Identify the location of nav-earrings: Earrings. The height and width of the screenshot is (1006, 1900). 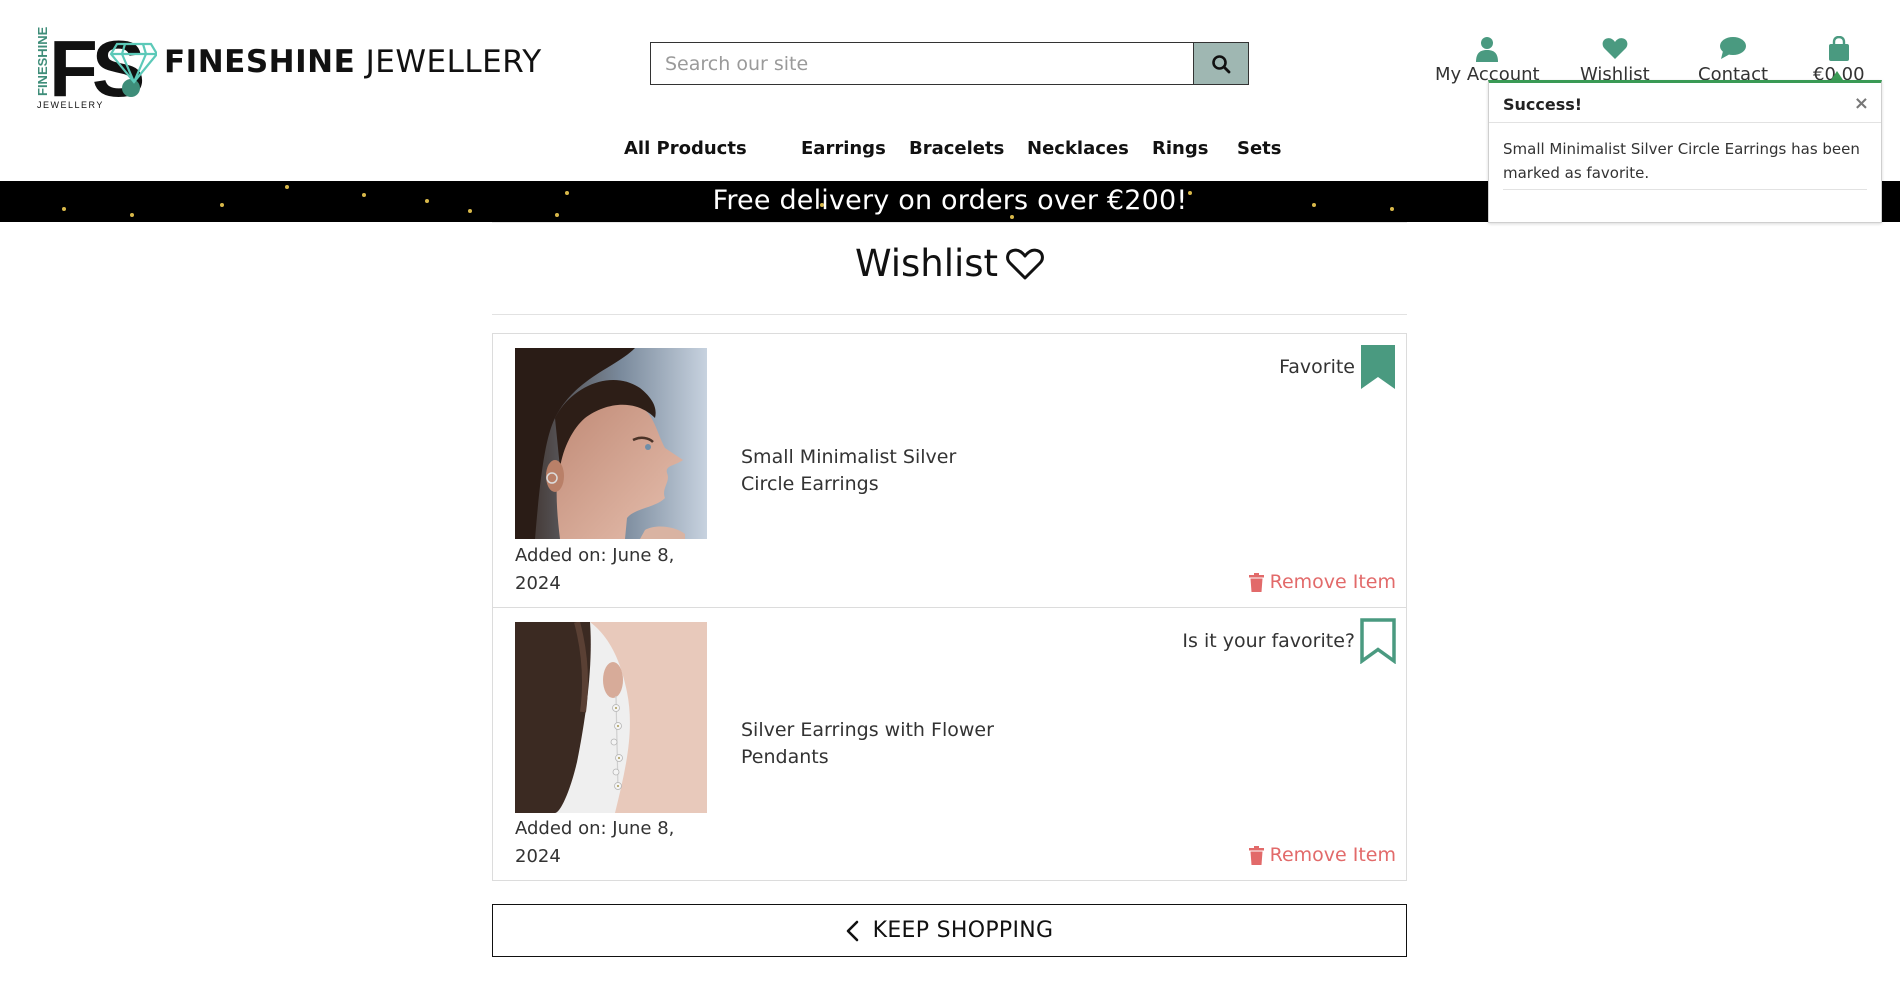
(843, 148).